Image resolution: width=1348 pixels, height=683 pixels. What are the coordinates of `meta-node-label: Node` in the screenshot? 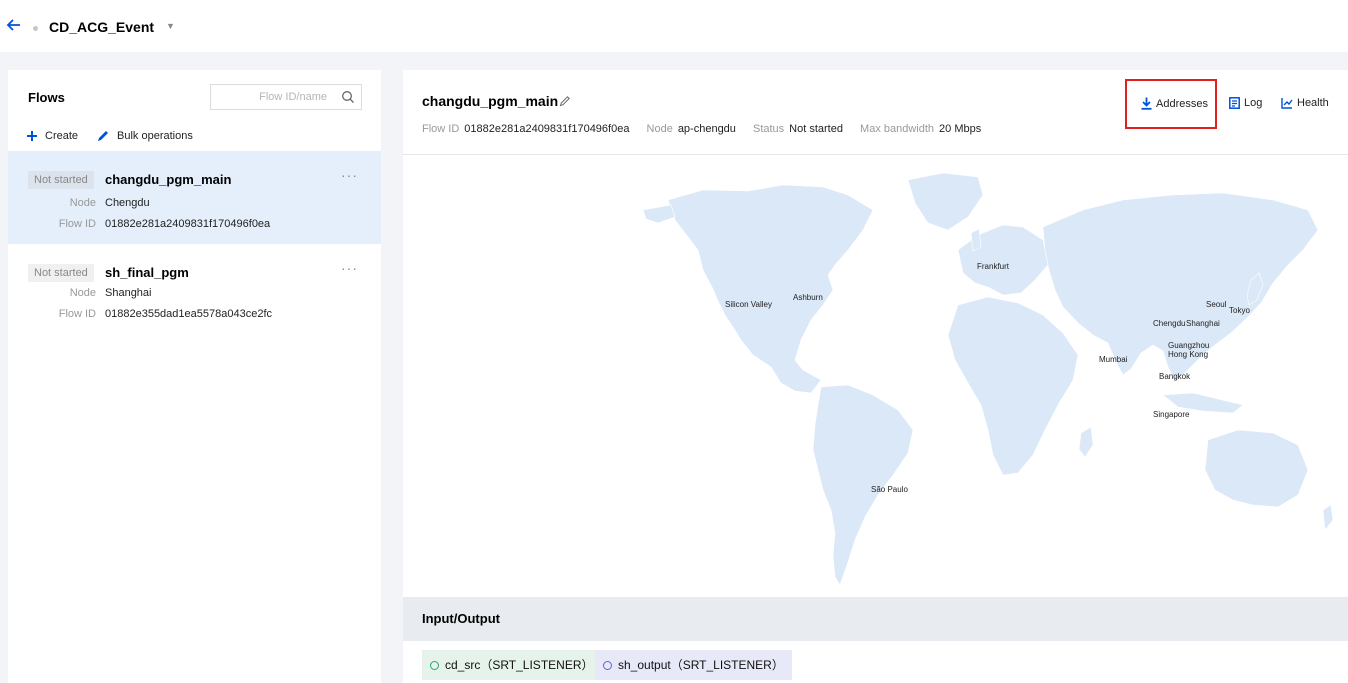 It's located at (659, 129).